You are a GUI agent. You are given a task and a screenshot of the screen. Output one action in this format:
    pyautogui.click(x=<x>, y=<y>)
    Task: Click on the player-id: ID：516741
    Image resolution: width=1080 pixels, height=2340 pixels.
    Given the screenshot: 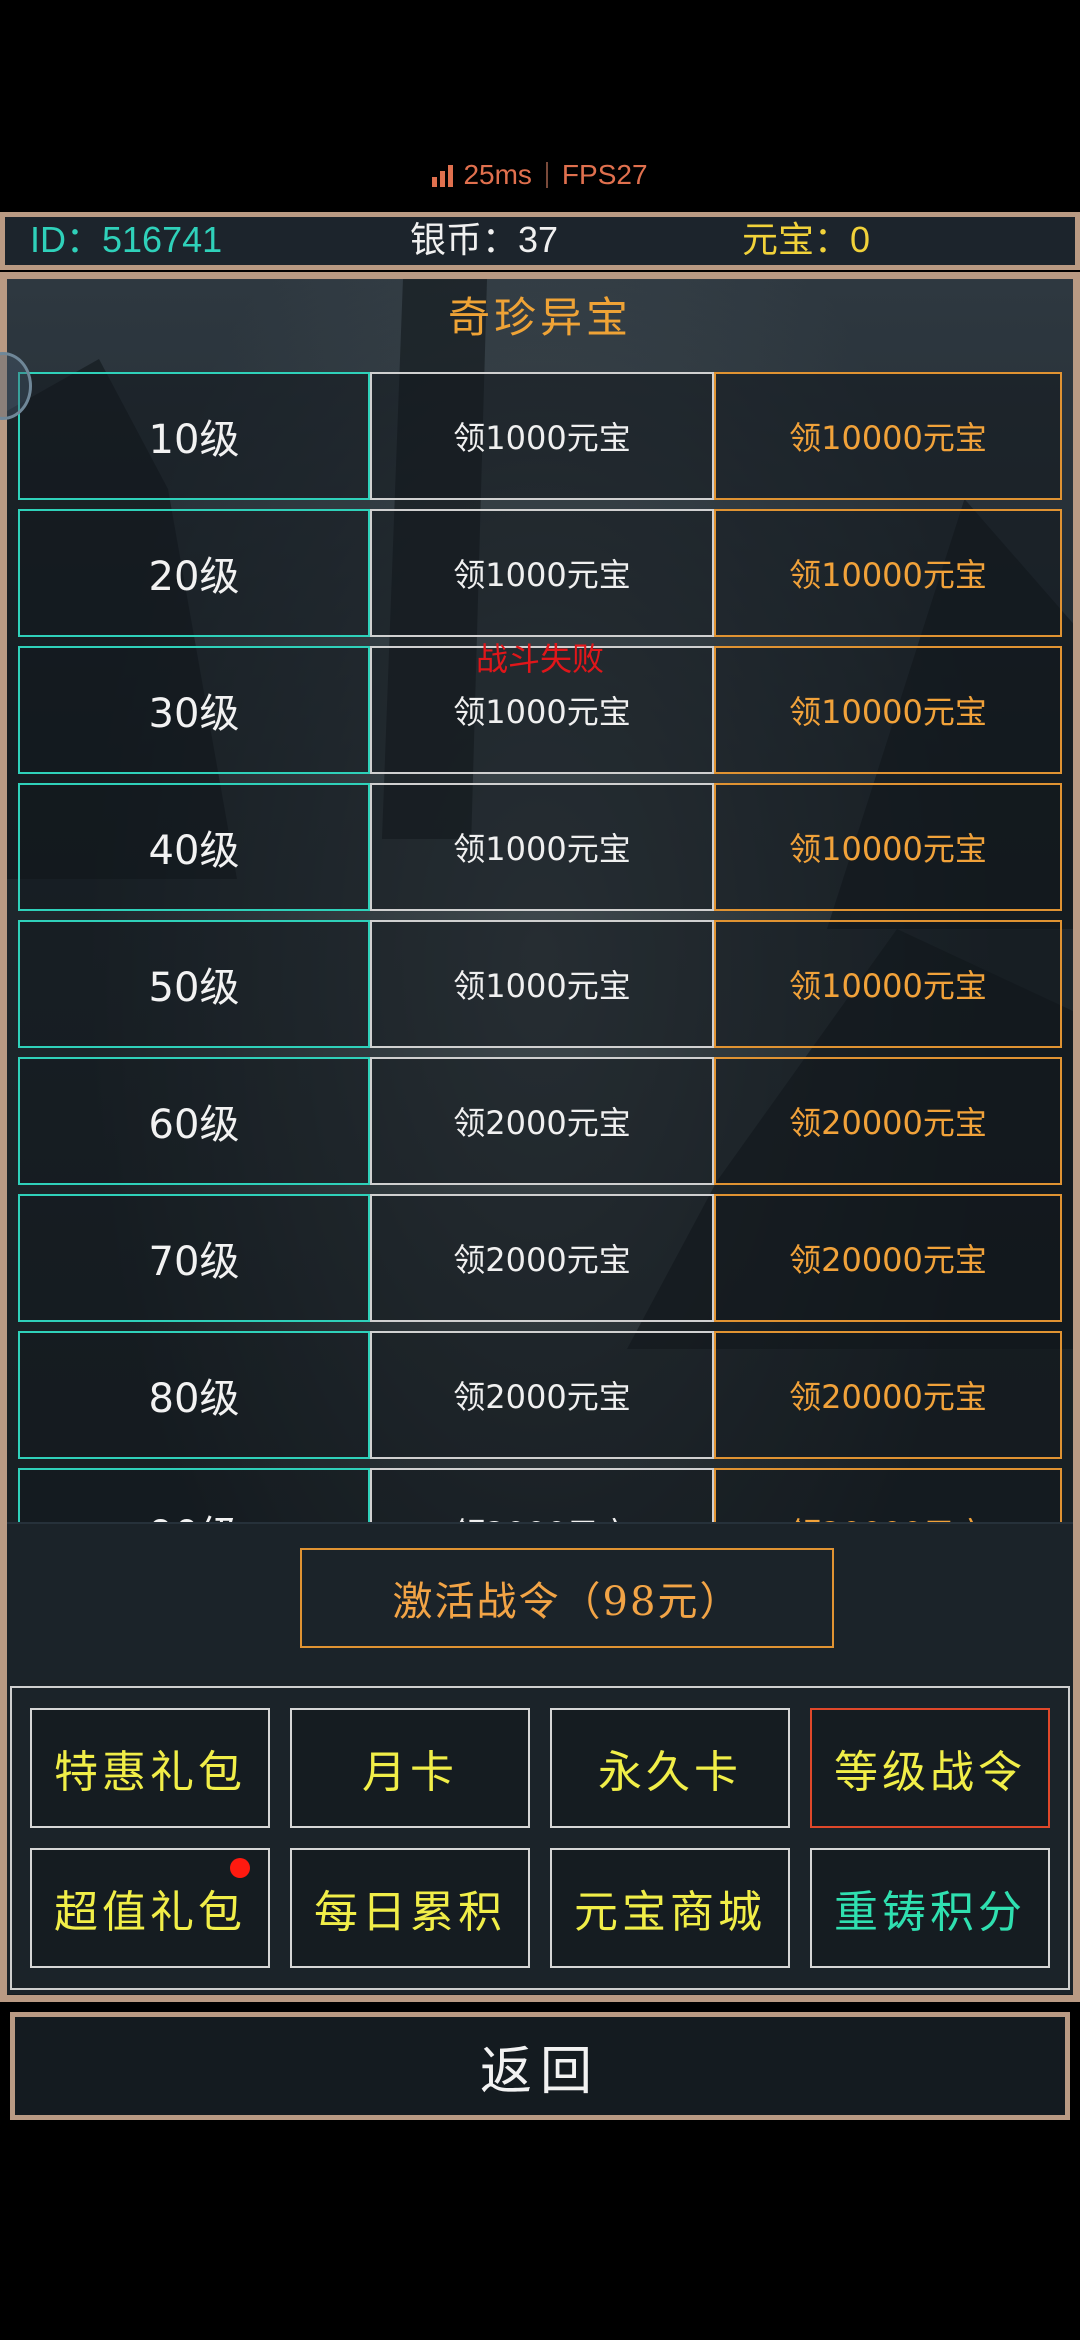 What is the action you would take?
    pyautogui.click(x=126, y=239)
    